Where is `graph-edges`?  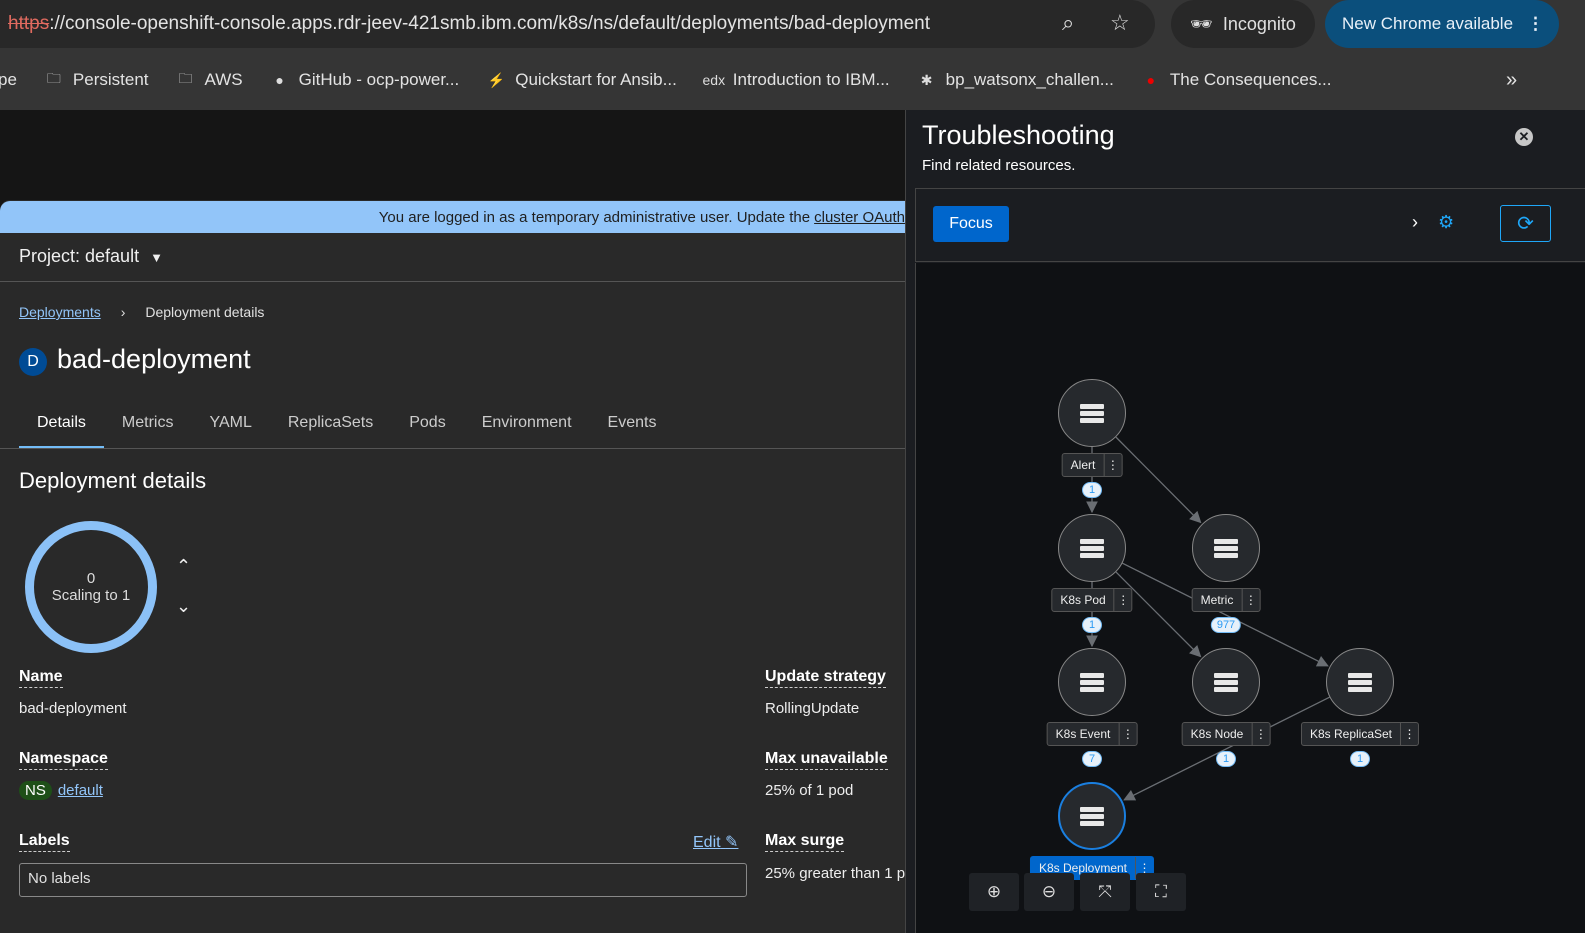 graph-edges is located at coordinates (1208, 618).